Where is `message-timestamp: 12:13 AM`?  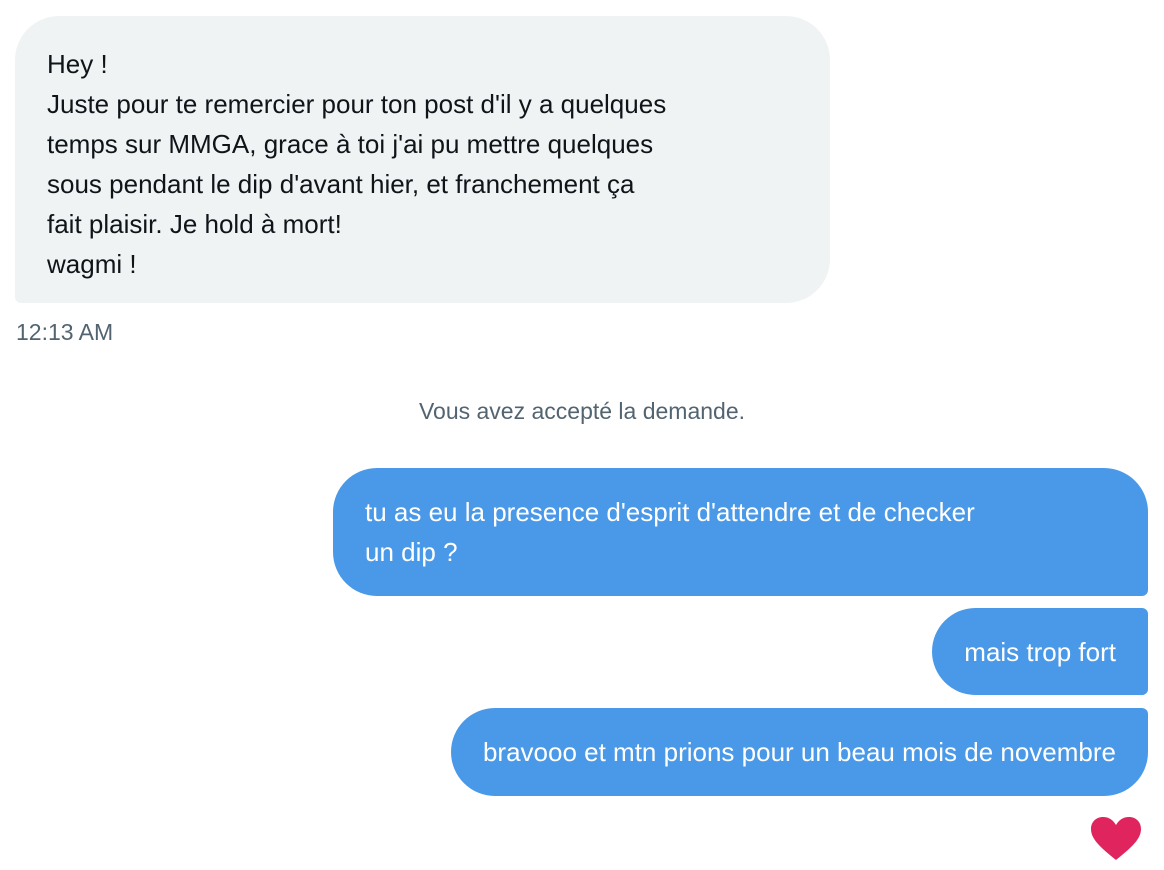
message-timestamp: 12:13 AM is located at coordinates (65, 332).